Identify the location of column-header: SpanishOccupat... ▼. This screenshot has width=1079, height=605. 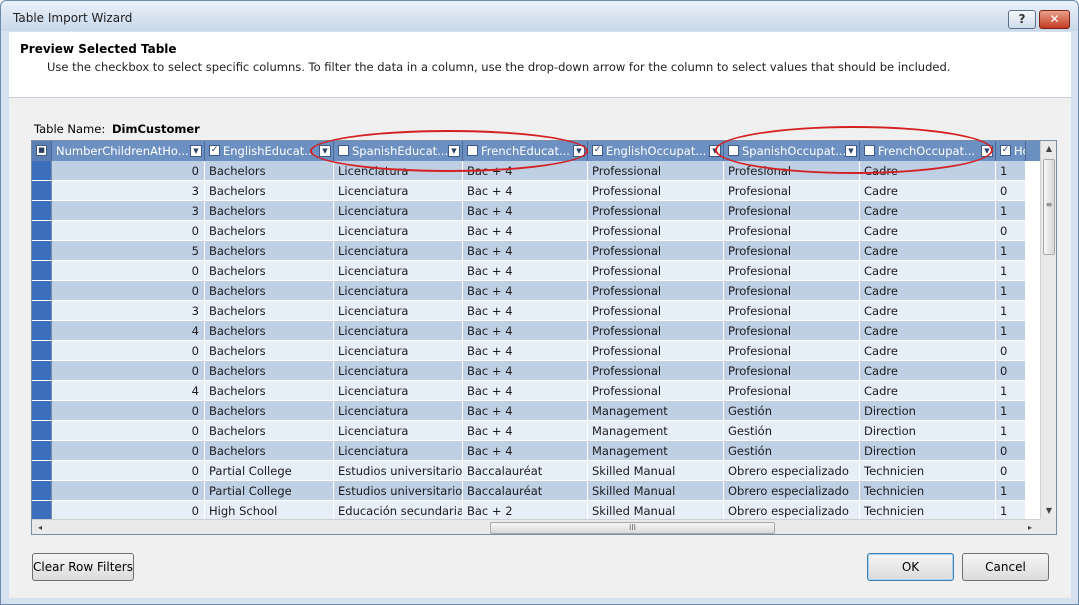
(792, 151).